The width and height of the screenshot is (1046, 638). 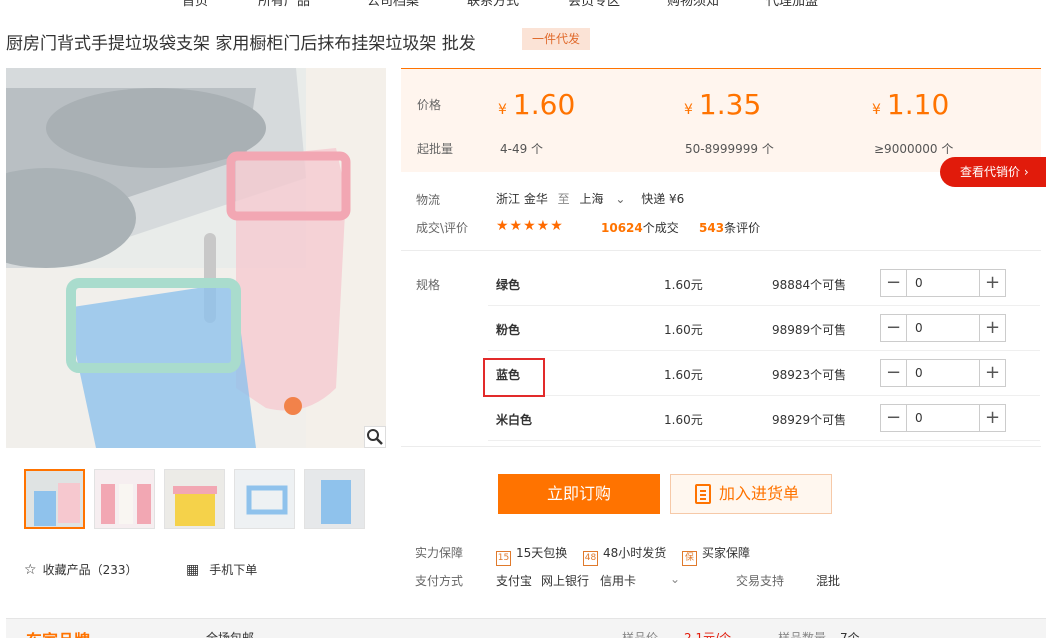 What do you see at coordinates (30, 570) in the screenshot?
I see `star-outline-icon: ☆` at bounding box center [30, 570].